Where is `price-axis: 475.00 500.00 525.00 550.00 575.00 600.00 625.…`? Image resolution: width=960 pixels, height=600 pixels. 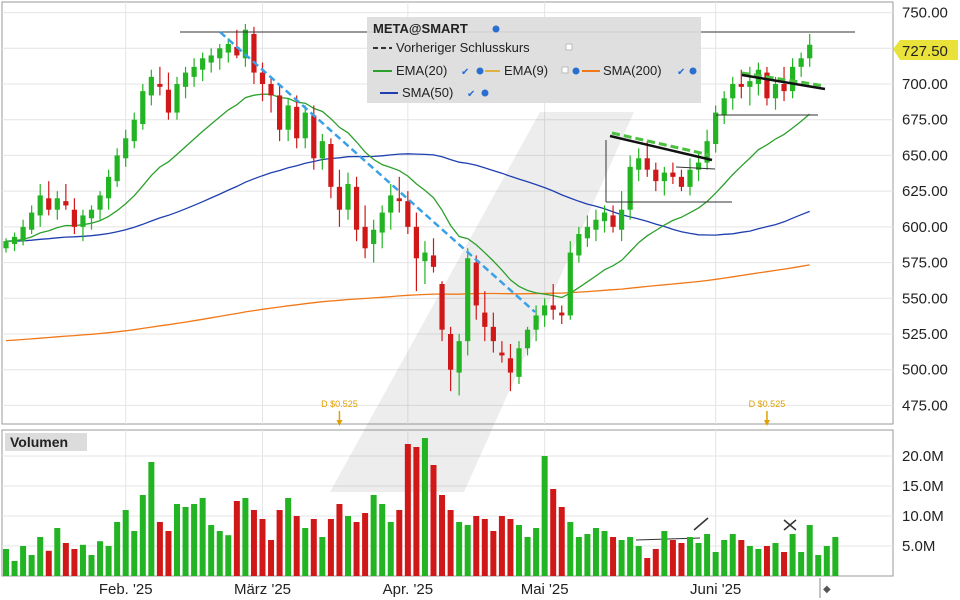 price-axis: 475.00 500.00 525.00 550.00 575.00 600.00 625.… is located at coordinates (925, 210).